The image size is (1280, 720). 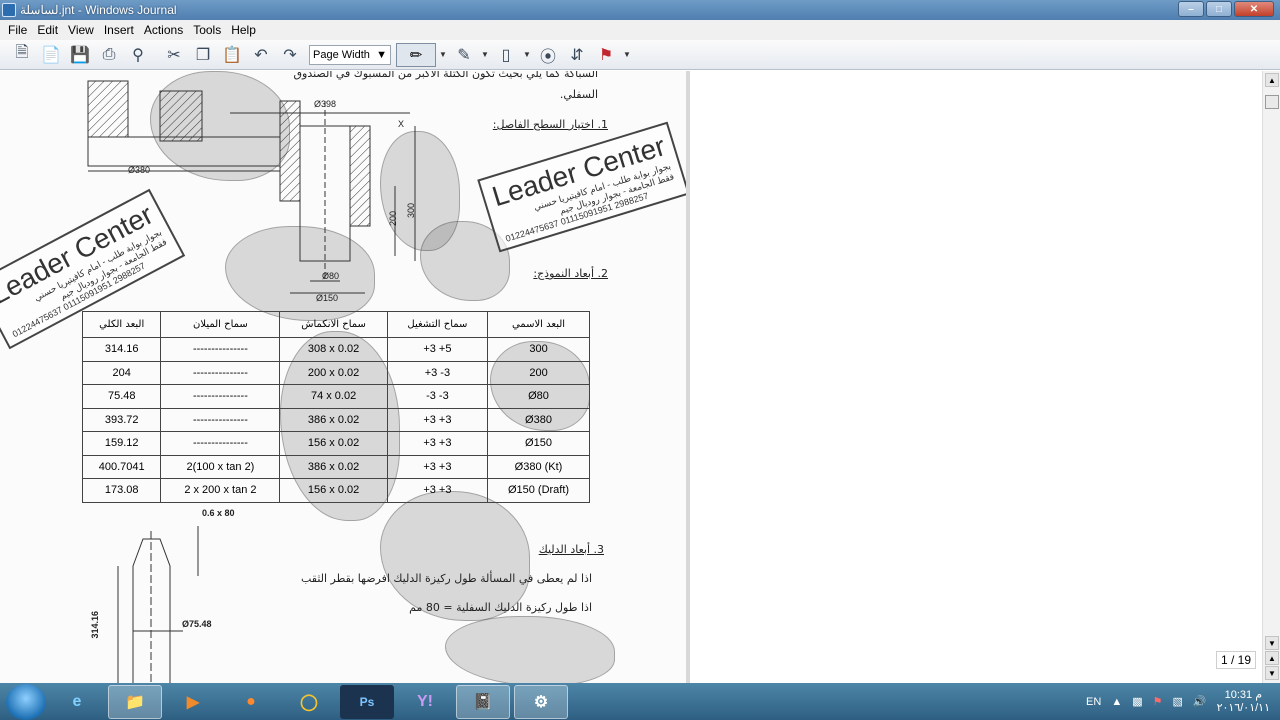 I want to click on paste-icon: 📋, so click(x=232, y=55).